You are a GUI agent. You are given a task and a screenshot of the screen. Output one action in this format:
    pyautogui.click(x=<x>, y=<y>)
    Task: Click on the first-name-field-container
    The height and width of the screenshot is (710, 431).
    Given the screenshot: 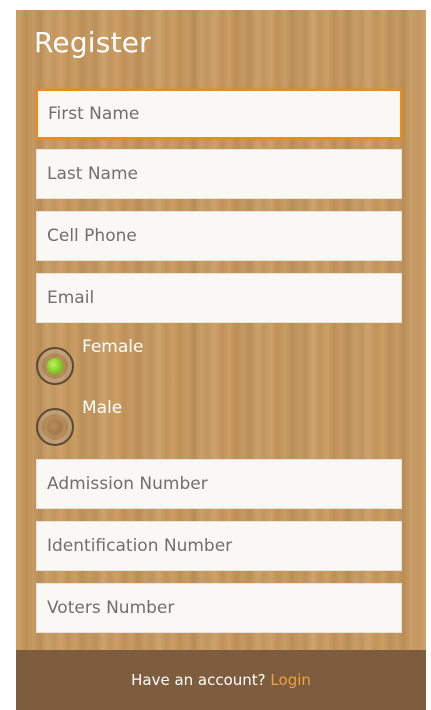 What is the action you would take?
    pyautogui.click(x=219, y=114)
    